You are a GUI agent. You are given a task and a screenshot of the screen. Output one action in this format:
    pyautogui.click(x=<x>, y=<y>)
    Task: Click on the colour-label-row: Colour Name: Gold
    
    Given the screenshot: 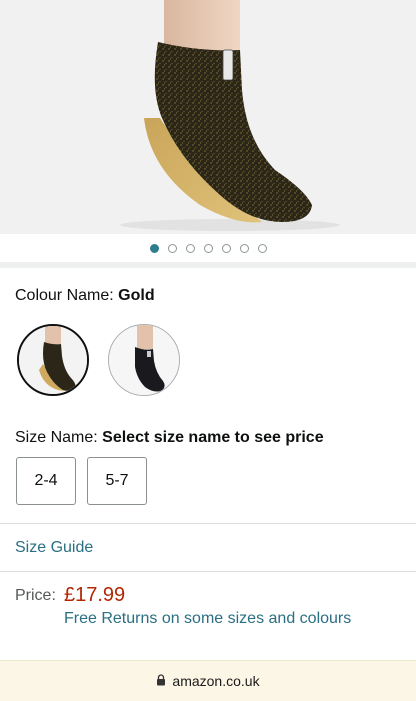 What is the action you would take?
    pyautogui.click(x=85, y=296)
    